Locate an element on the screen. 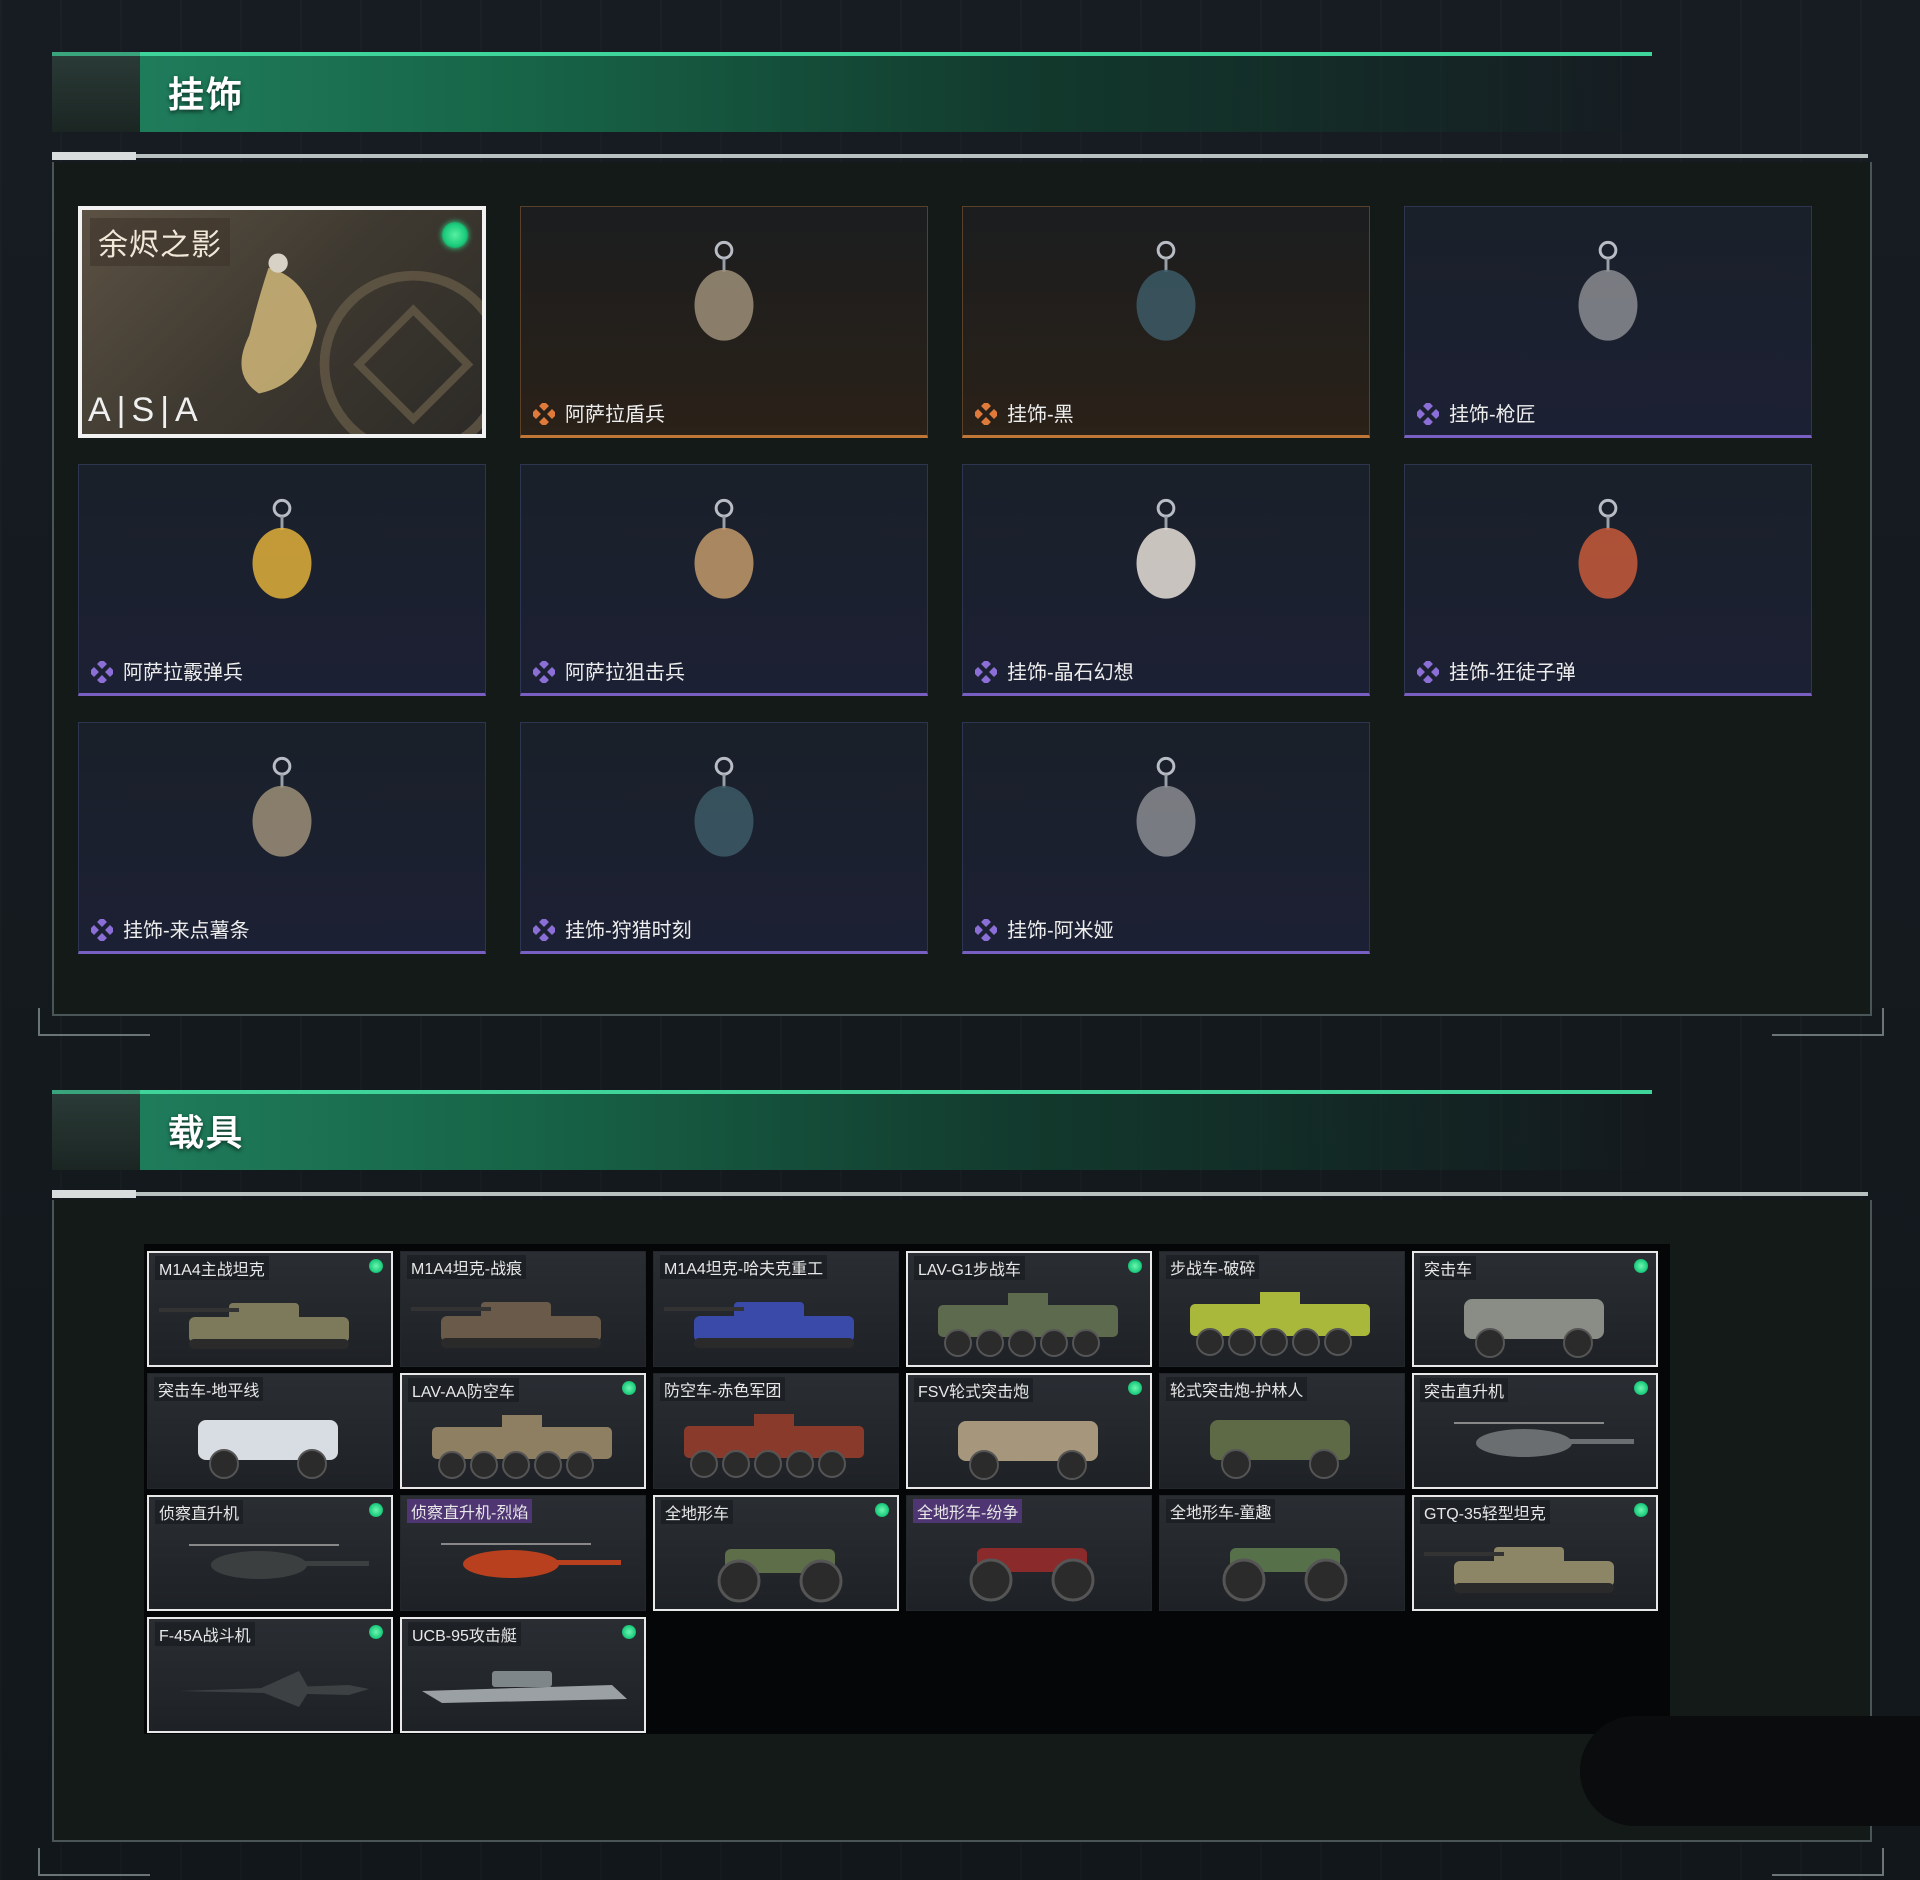  vehicle-card: 全地形车-纷争 is located at coordinates (1029, 1553).